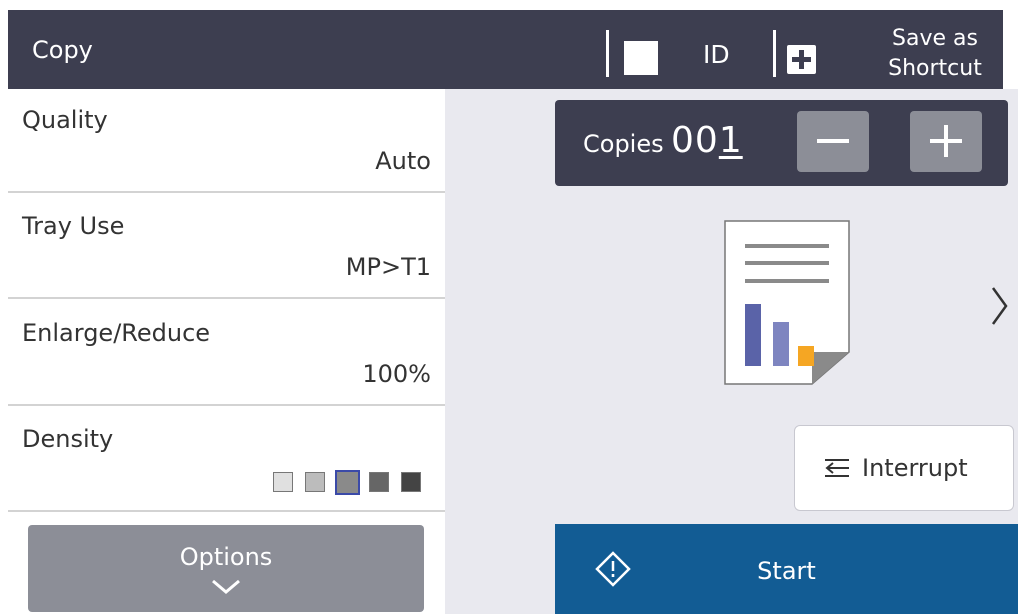  I want to click on interrupt-icon, so click(837, 468).